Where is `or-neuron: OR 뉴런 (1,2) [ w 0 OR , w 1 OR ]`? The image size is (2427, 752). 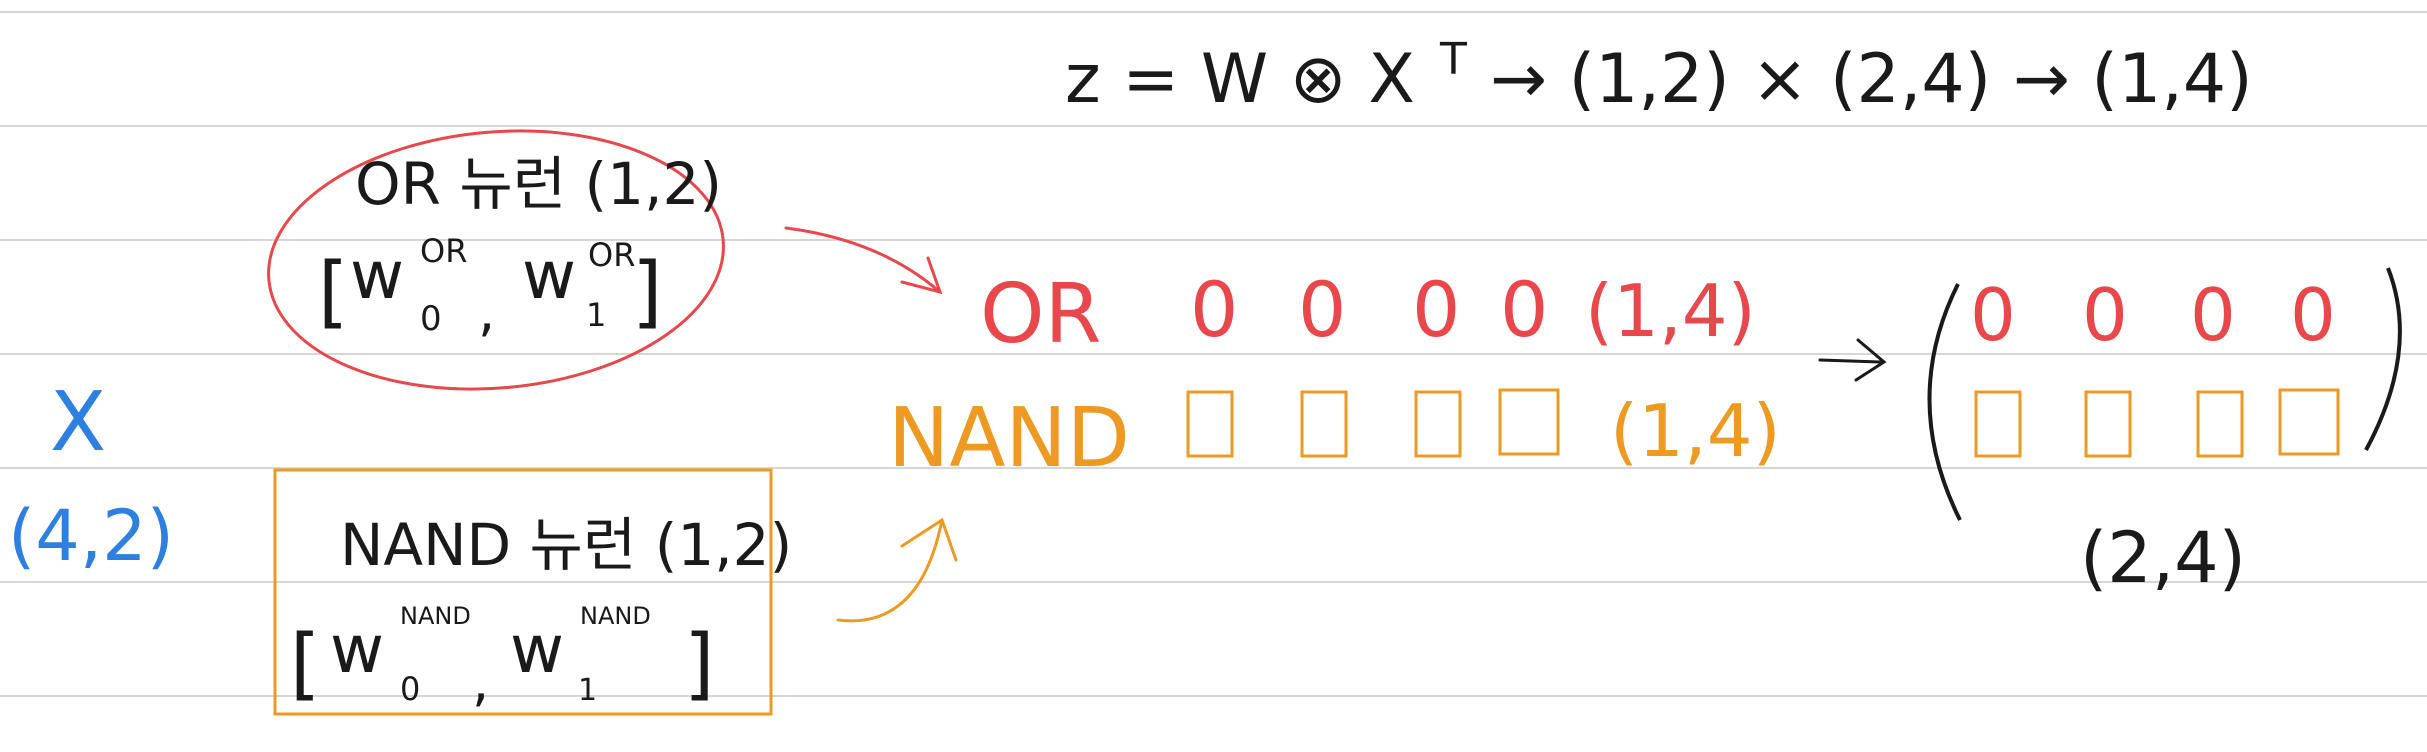
or-neuron: OR 뉴런 (1,2) [ w 0 OR , w 1 OR ] is located at coordinates (496, 260).